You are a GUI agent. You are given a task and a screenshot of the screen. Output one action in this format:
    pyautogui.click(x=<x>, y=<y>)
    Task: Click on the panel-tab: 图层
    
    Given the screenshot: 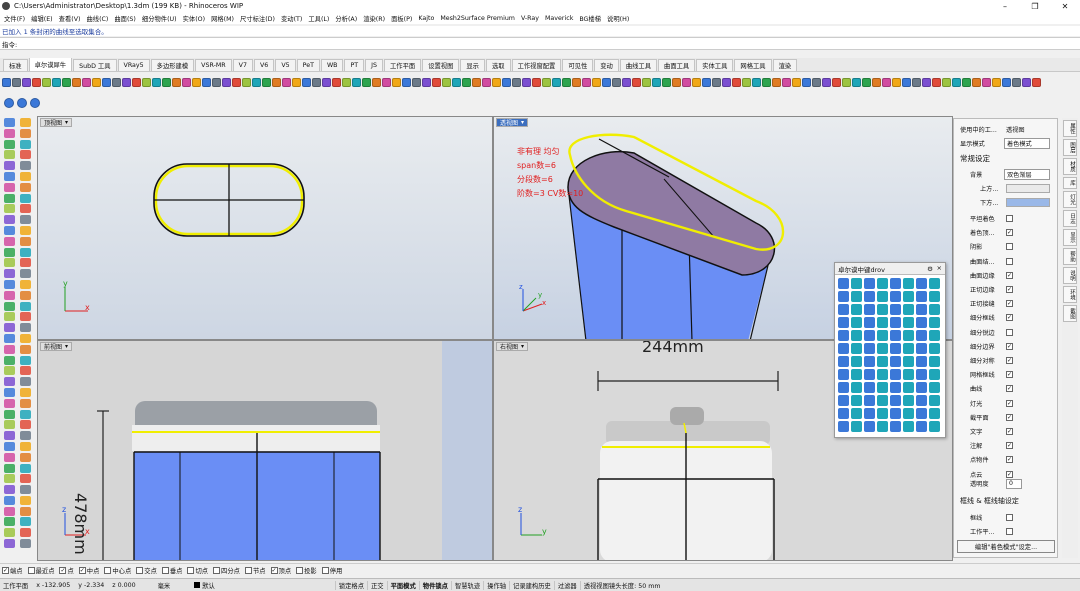 What is the action you would take?
    pyautogui.click(x=1070, y=147)
    